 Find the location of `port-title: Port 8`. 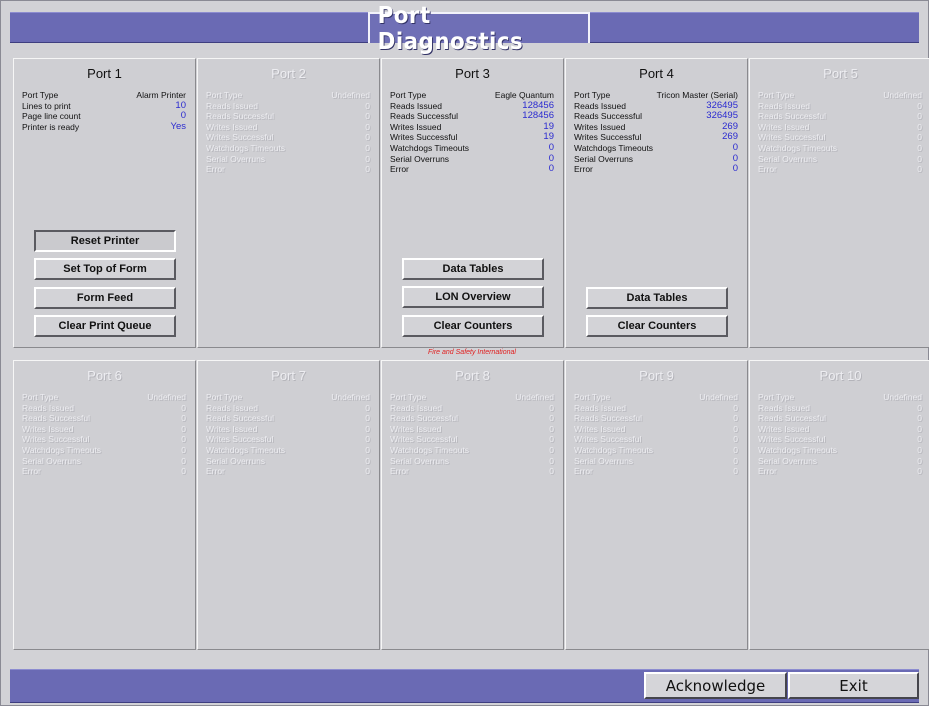

port-title: Port 8 is located at coordinates (472, 375).